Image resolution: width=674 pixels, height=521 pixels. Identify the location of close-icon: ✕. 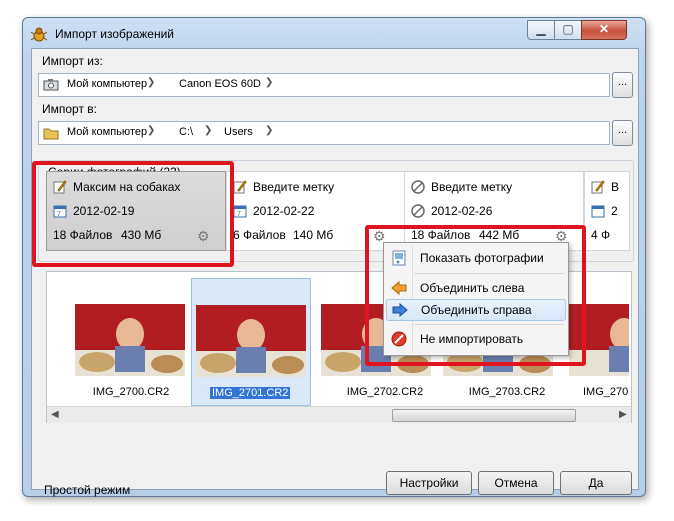
(604, 29).